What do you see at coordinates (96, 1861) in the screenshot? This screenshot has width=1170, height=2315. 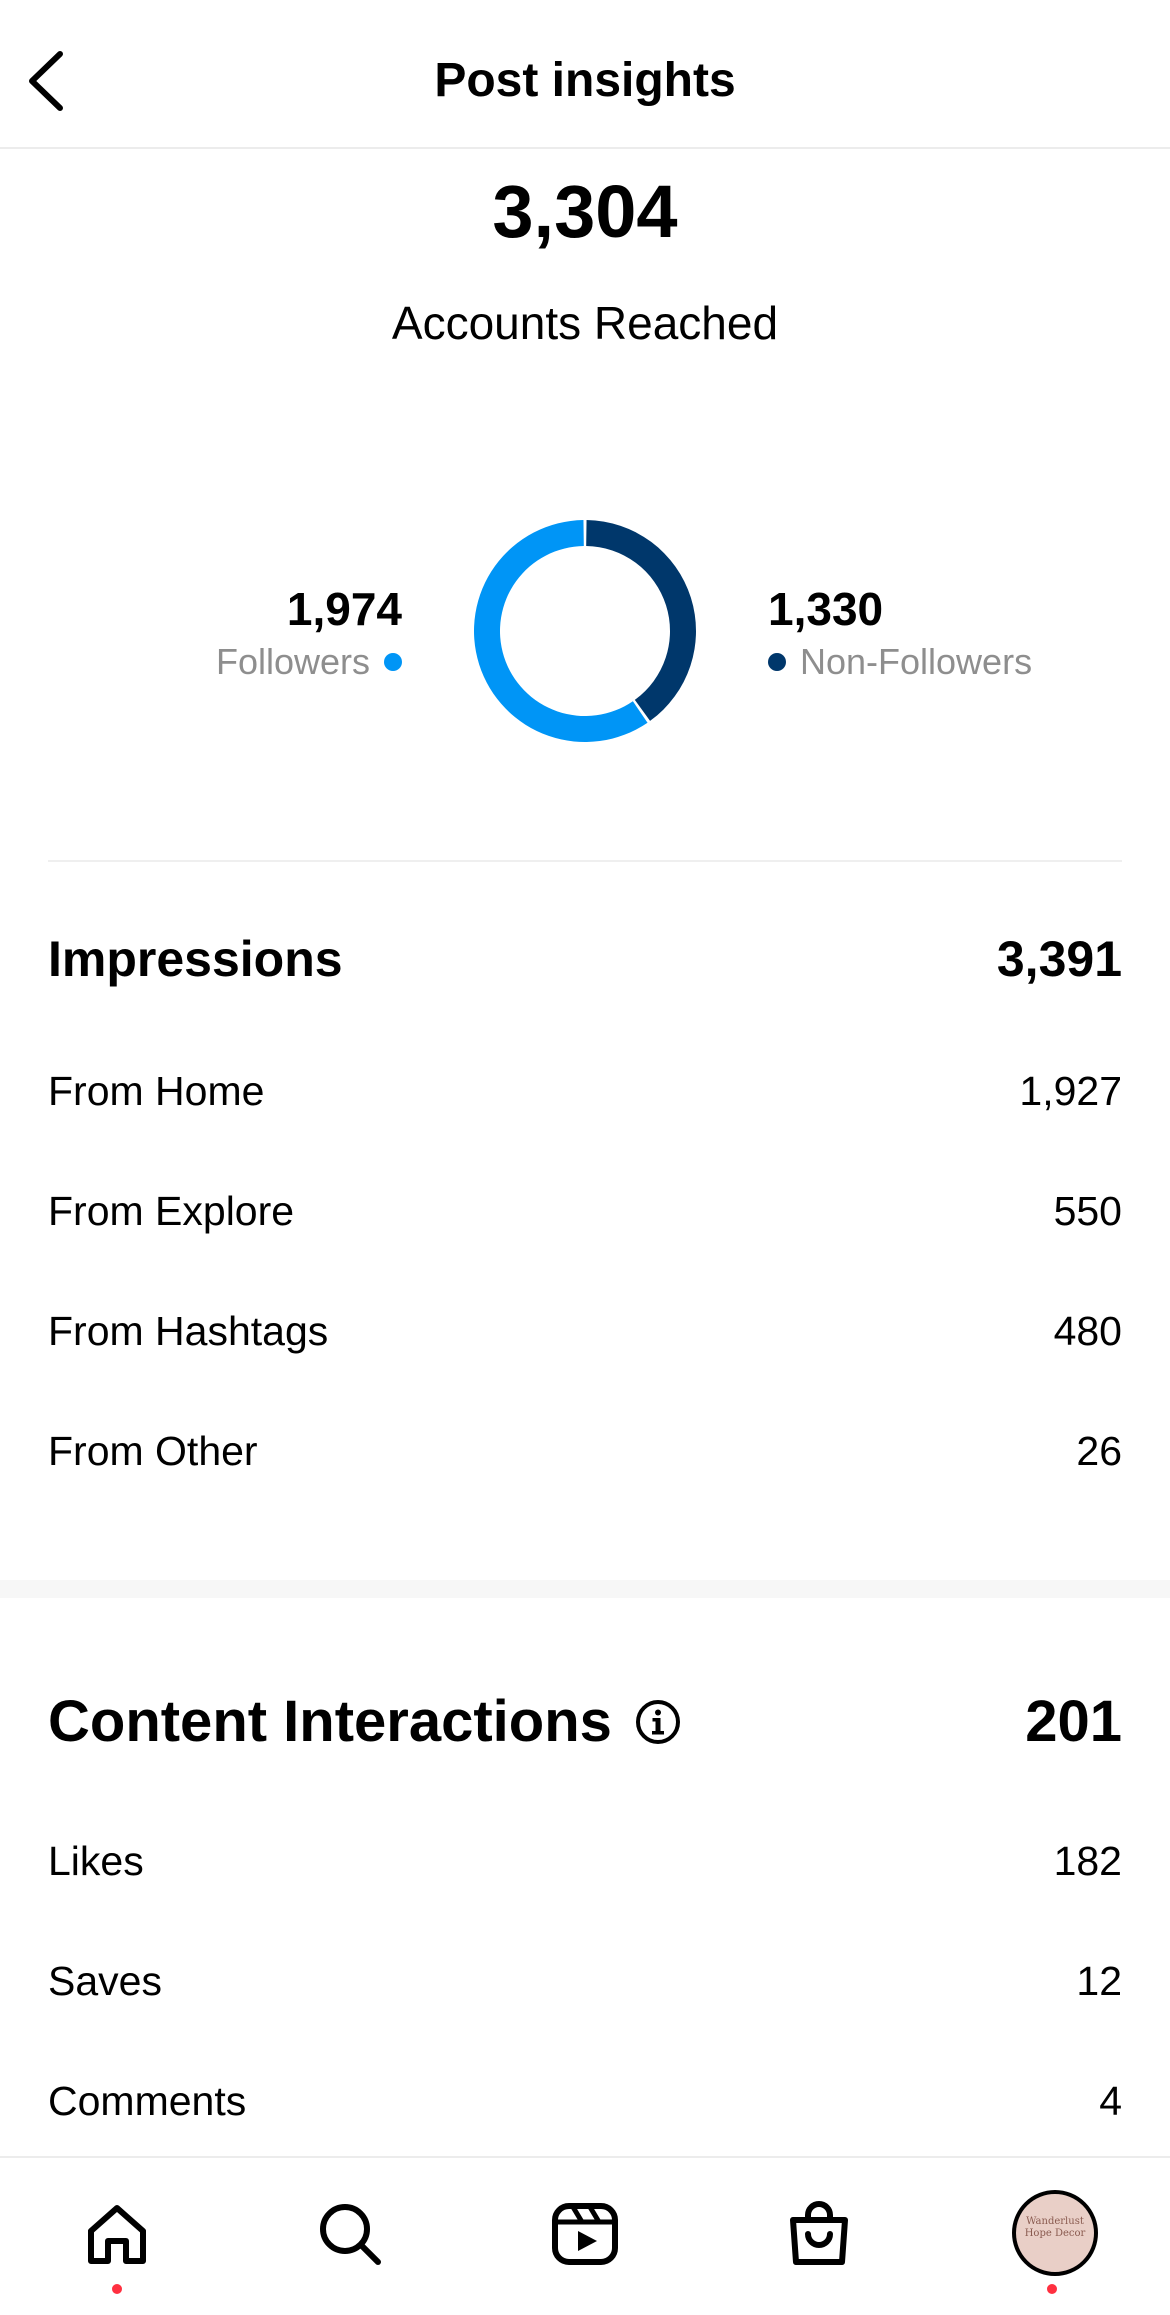 I see `interactions-row-label: Likes` at bounding box center [96, 1861].